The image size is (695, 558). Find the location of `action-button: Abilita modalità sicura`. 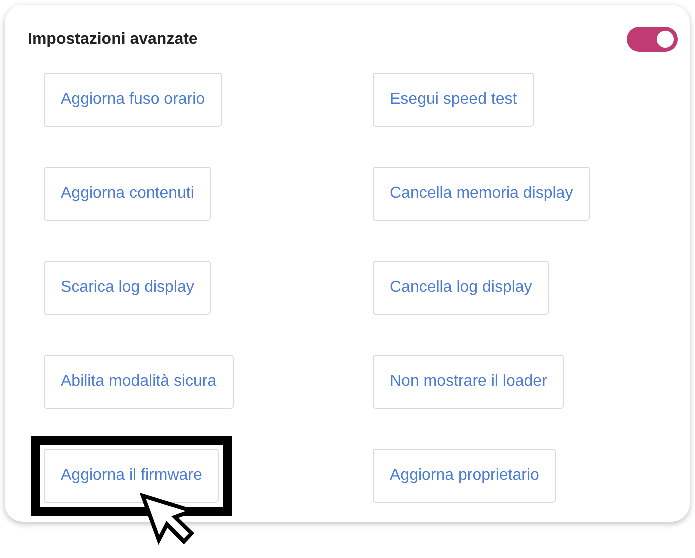

action-button: Abilita modalità sicura is located at coordinates (139, 382).